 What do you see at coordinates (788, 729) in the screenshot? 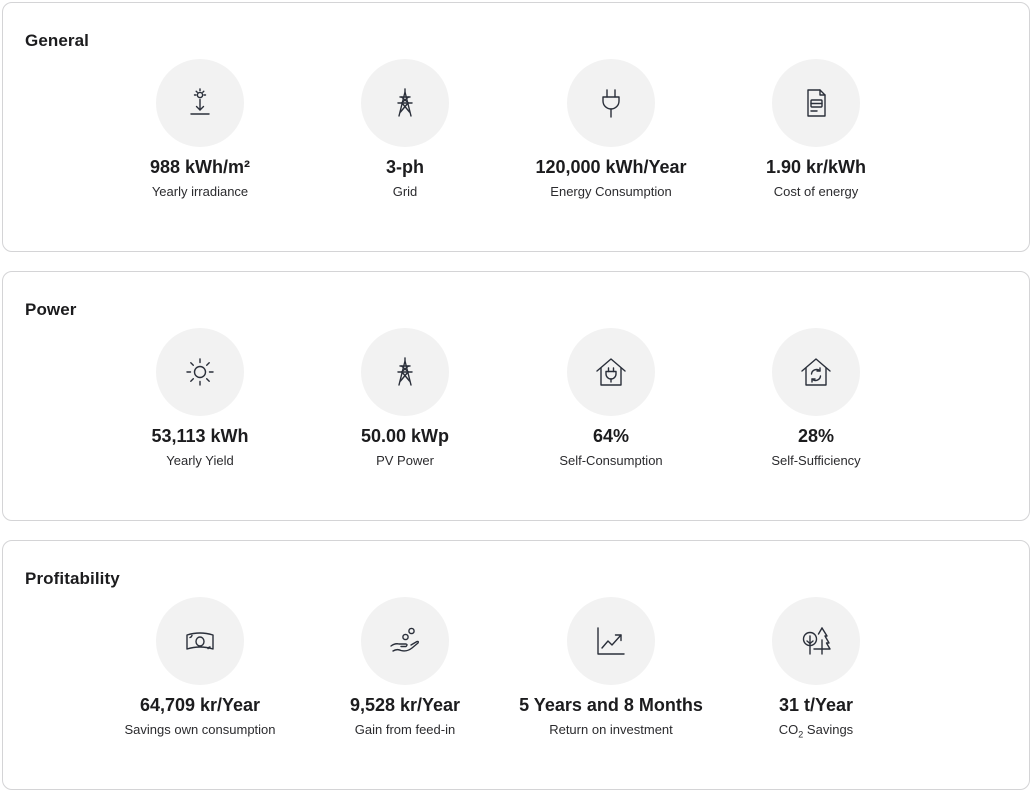
I see `co2-text: CO` at bounding box center [788, 729].